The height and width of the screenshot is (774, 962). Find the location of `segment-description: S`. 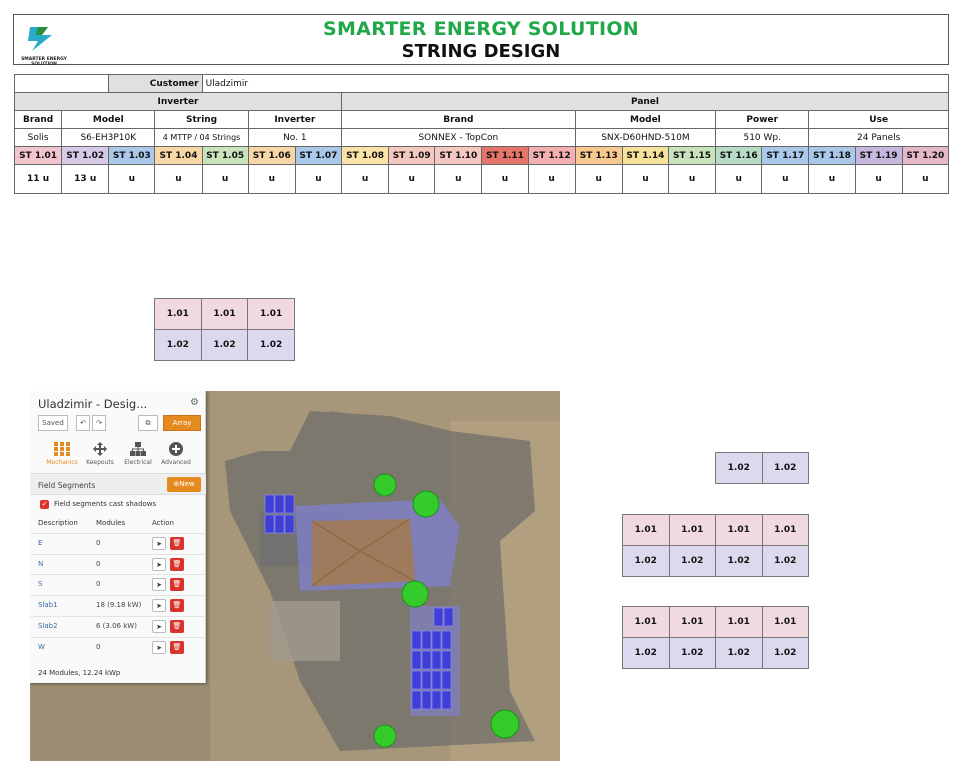

segment-description: S is located at coordinates (40, 584).